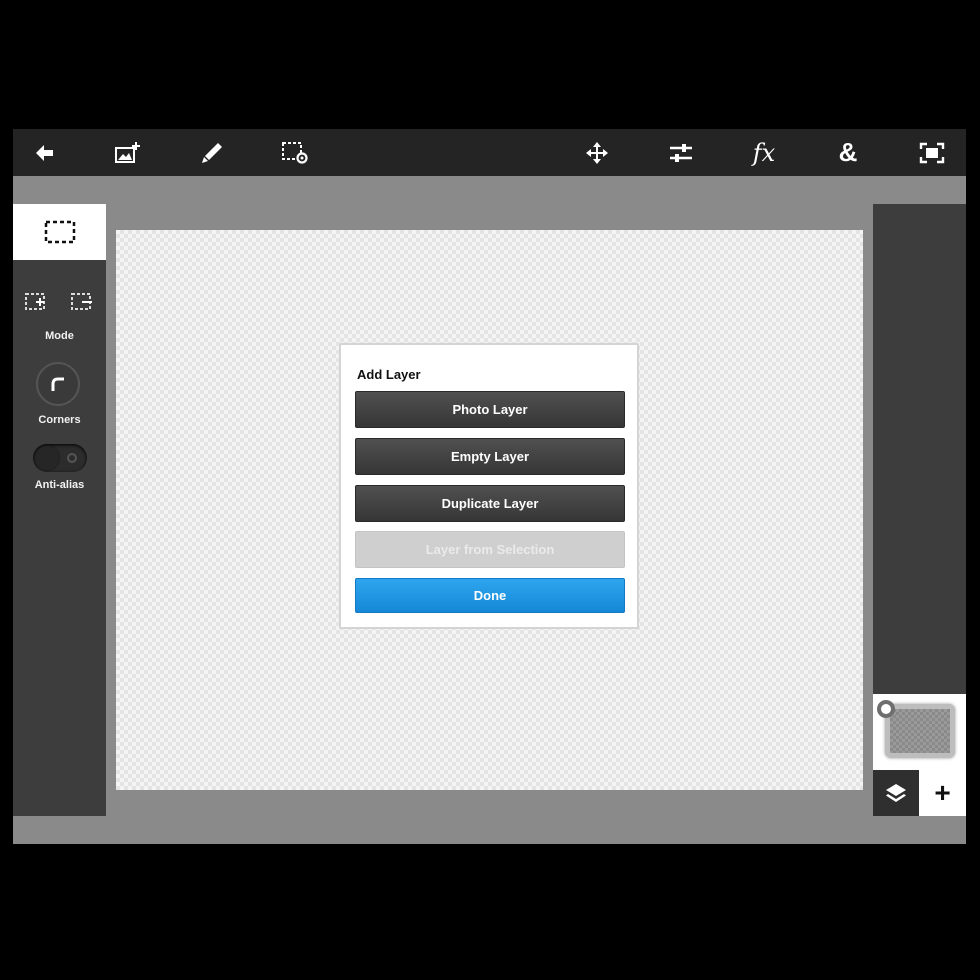 This screenshot has height=980, width=980. Describe the element at coordinates (59, 336) in the screenshot. I see `mode-label: Mode` at that location.